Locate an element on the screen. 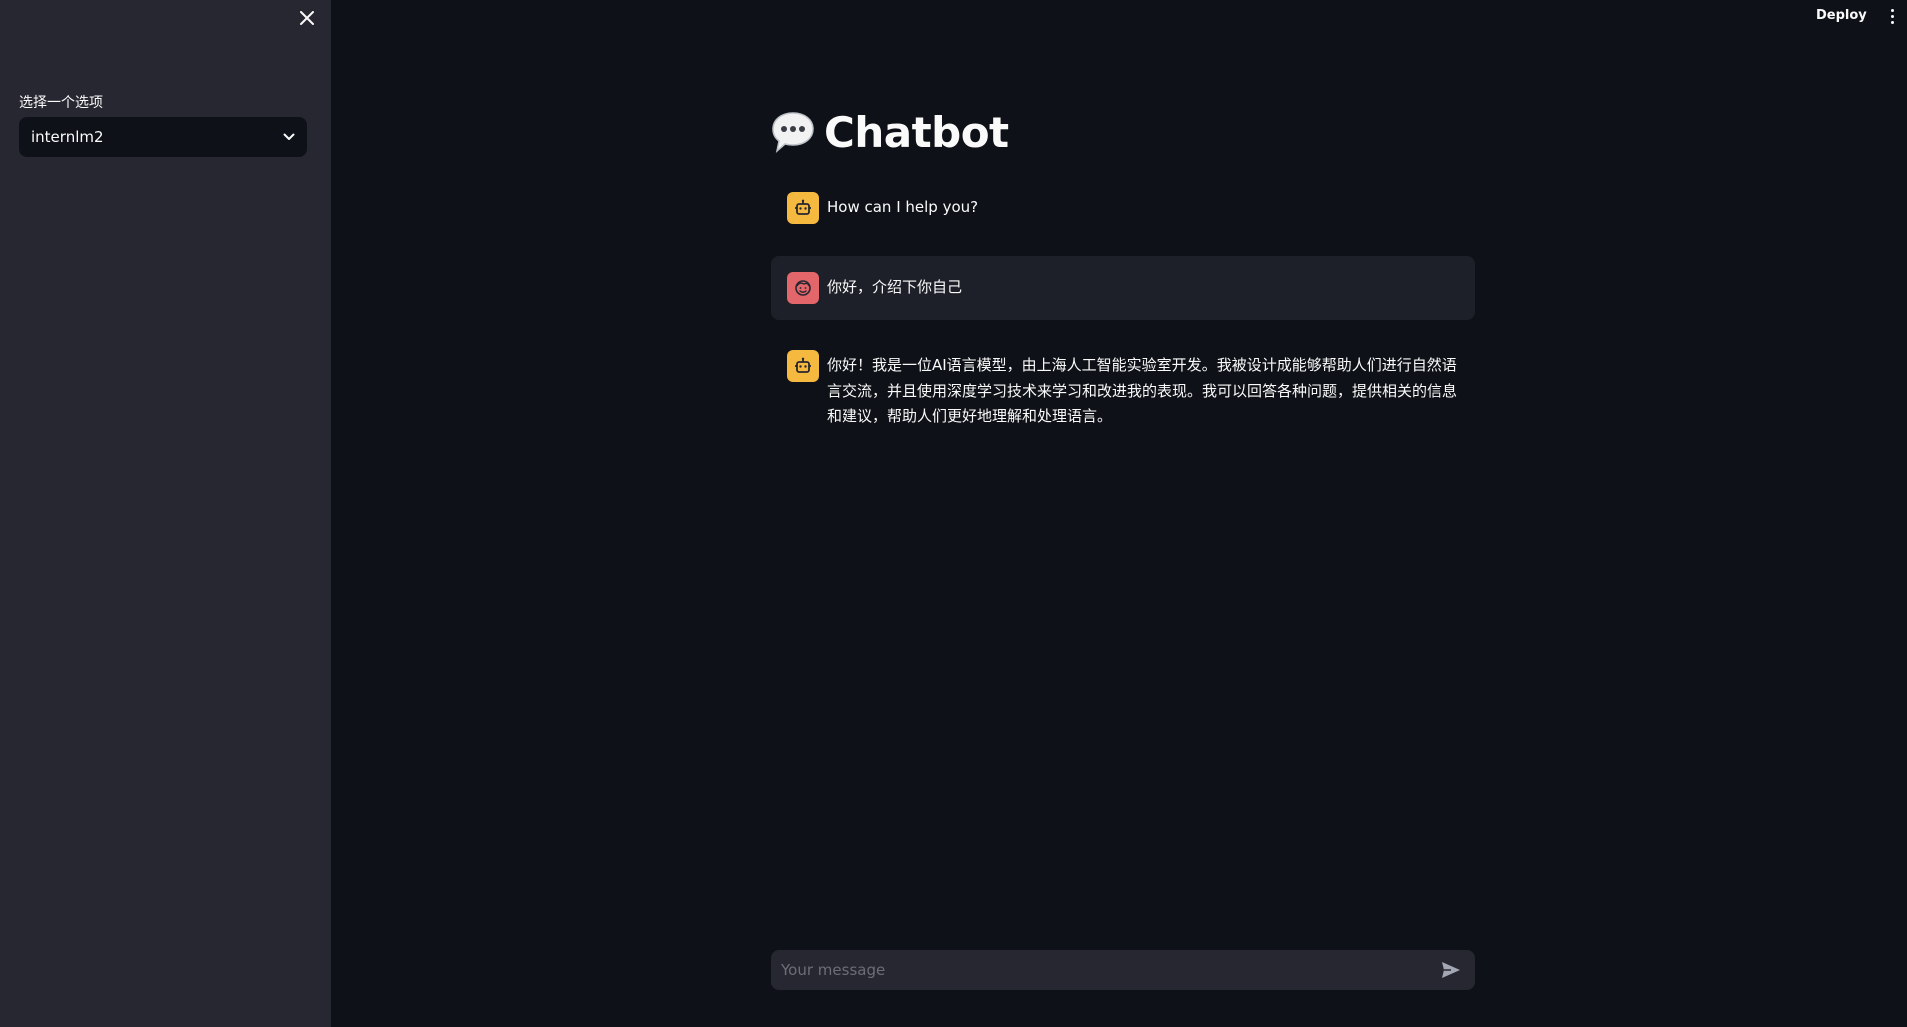  chat-message-assistant: How can I help you? is located at coordinates (1123, 208).